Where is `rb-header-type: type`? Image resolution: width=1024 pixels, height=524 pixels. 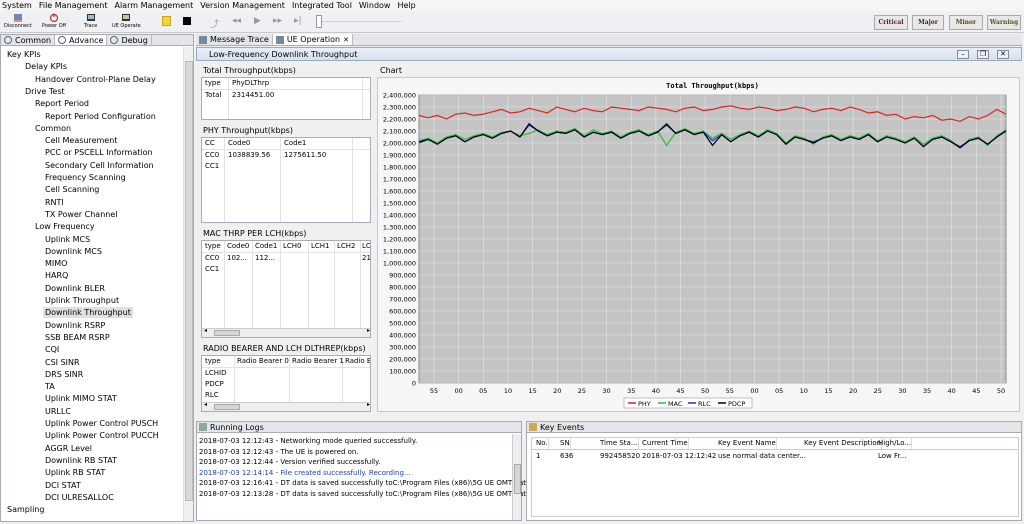 rb-header-type: type is located at coordinates (213, 361).